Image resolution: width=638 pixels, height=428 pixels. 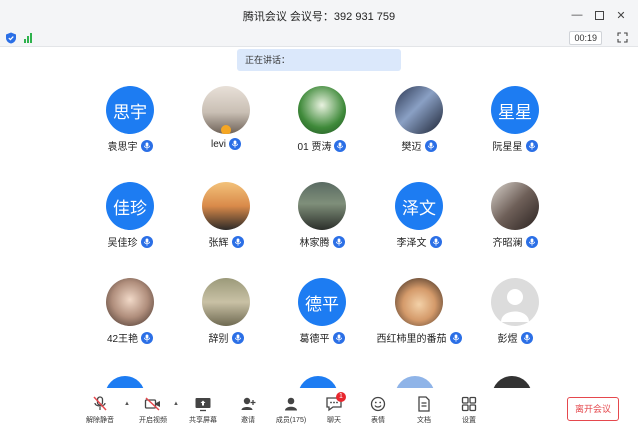 I want to click on members-icon, so click(x=291, y=404).